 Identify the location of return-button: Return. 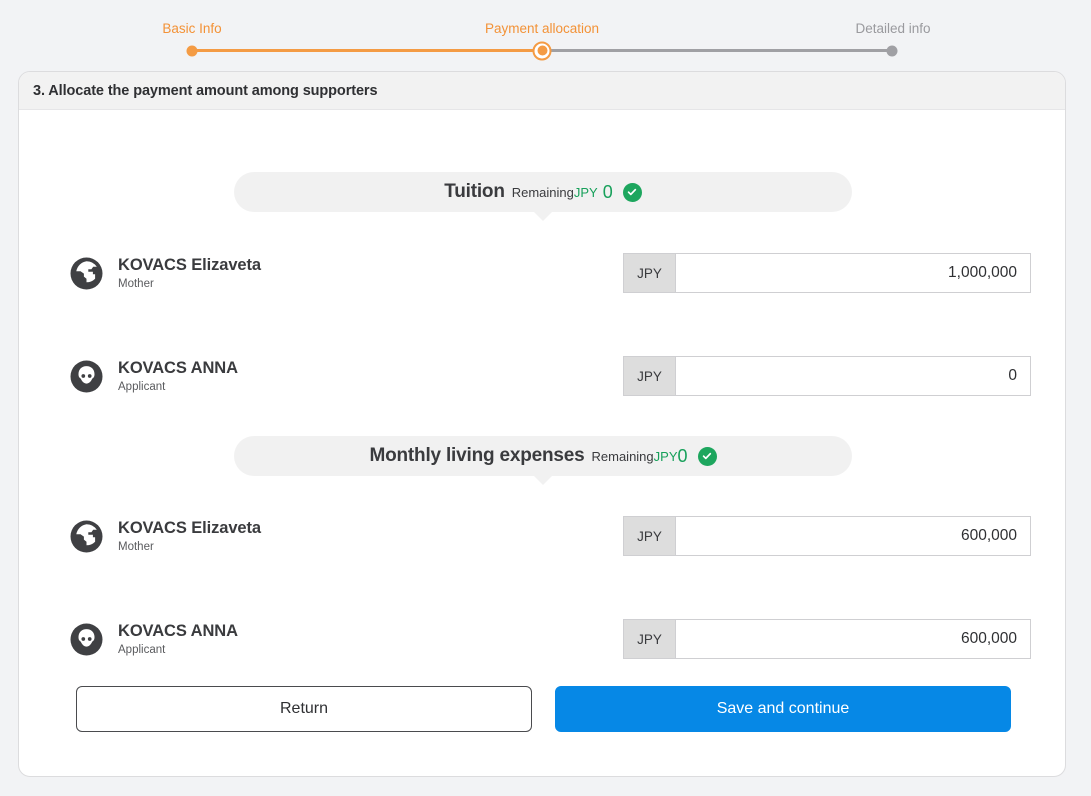
(304, 709).